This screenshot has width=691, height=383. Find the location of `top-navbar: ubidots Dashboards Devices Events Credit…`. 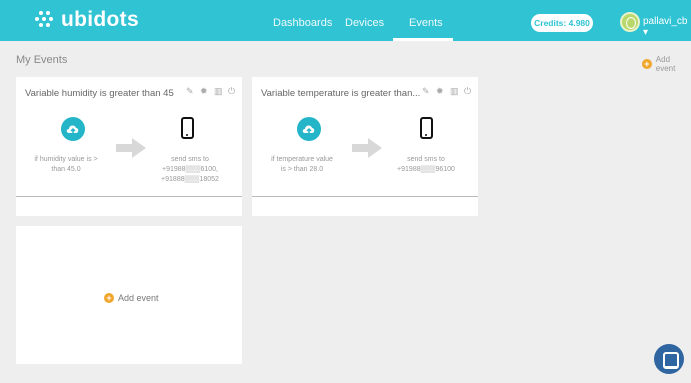

top-navbar: ubidots Dashboards Devices Events Credit… is located at coordinates (345, 20).